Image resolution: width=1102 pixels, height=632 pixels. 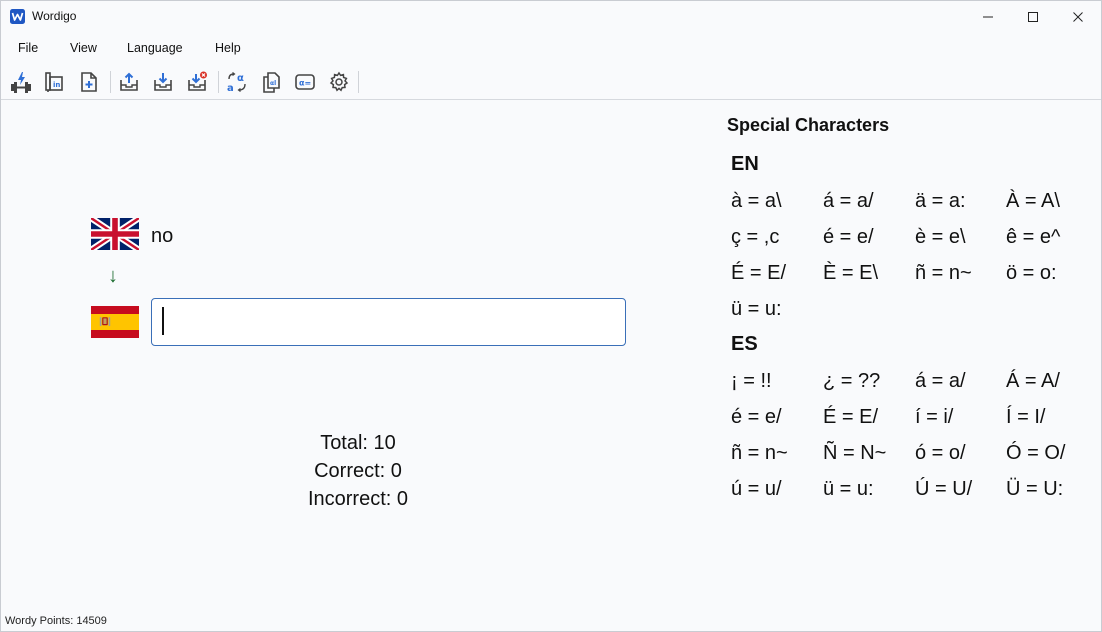 What do you see at coordinates (745, 164) in the screenshot?
I see `section-heading-en: EN` at bounding box center [745, 164].